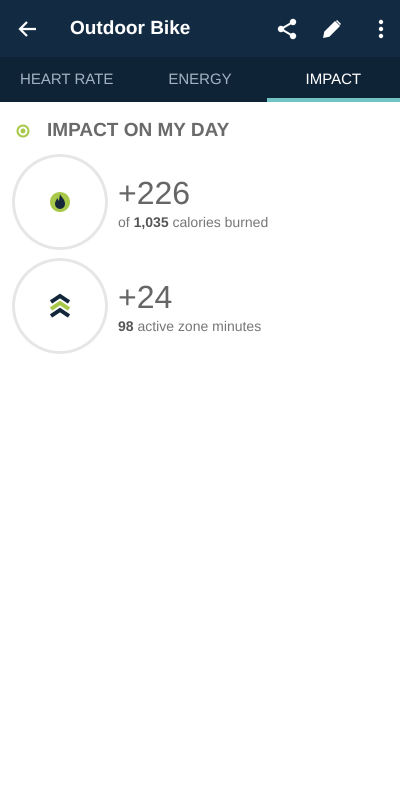  I want to click on back-icon, so click(28, 29).